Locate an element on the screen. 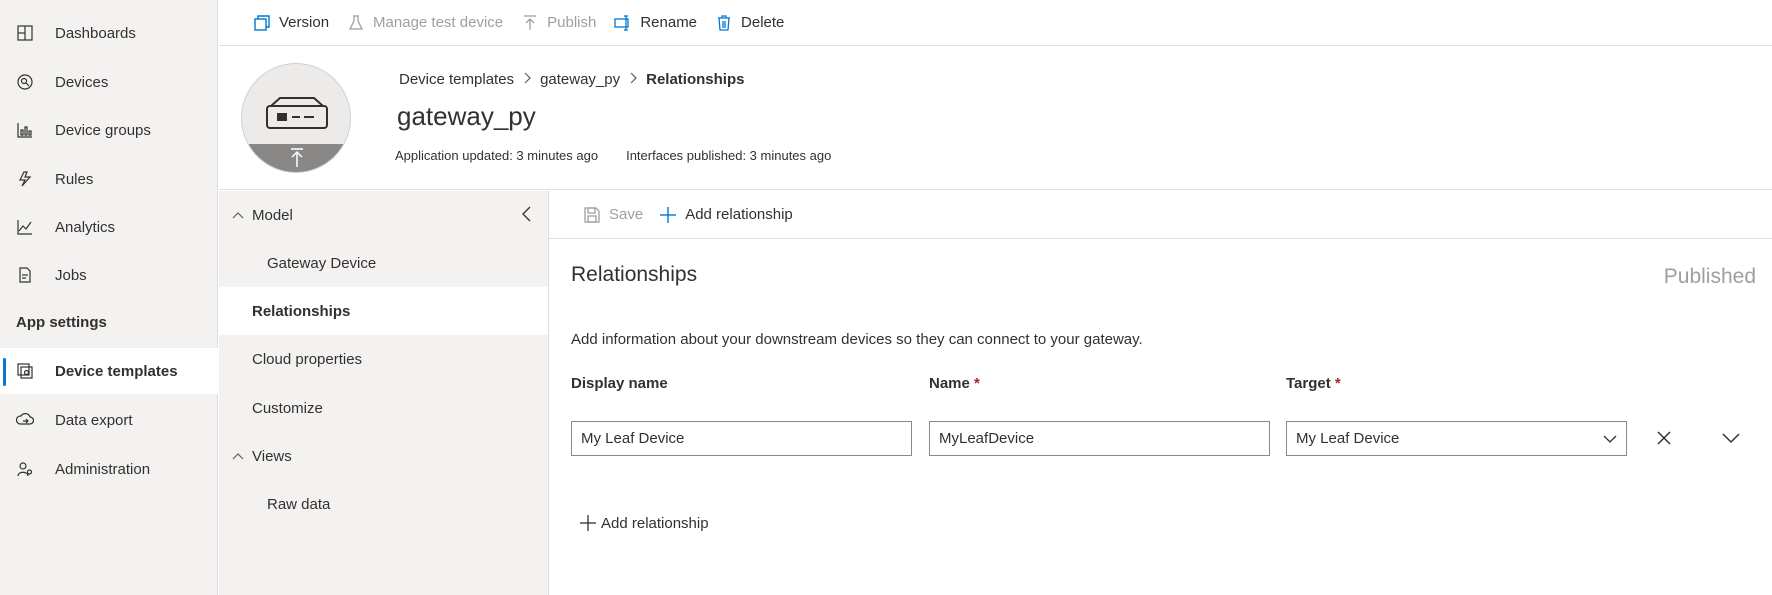 The image size is (1772, 595). collapse-panel-icon is located at coordinates (527, 214).